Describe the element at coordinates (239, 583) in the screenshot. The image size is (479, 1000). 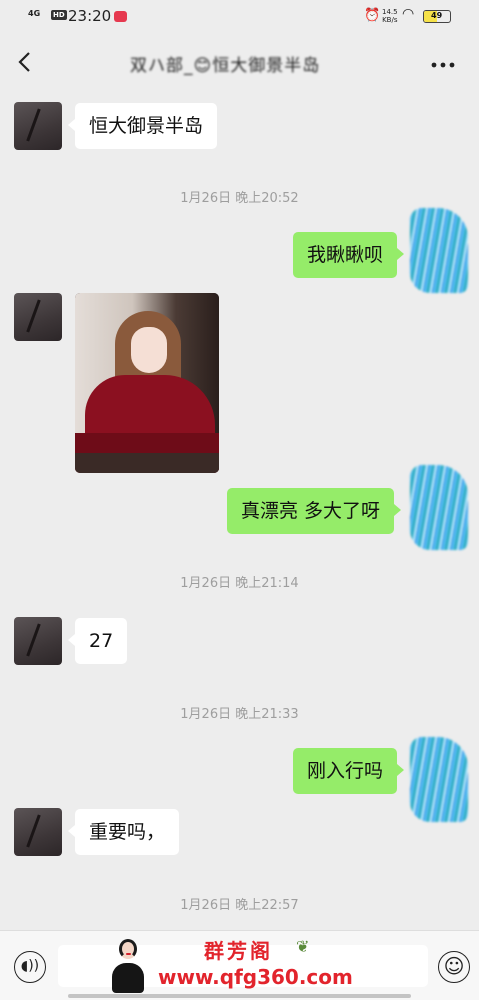
I see `message-timestamp: 1月26日 晚上21:14` at that location.